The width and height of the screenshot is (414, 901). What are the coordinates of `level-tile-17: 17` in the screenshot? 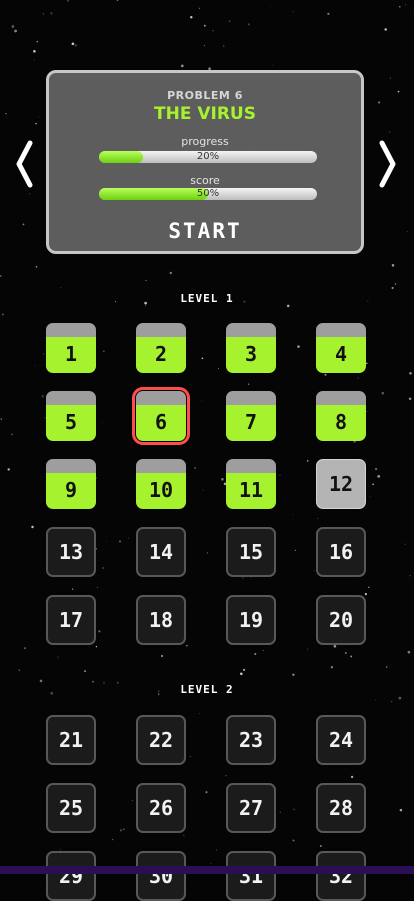 It's located at (71, 620).